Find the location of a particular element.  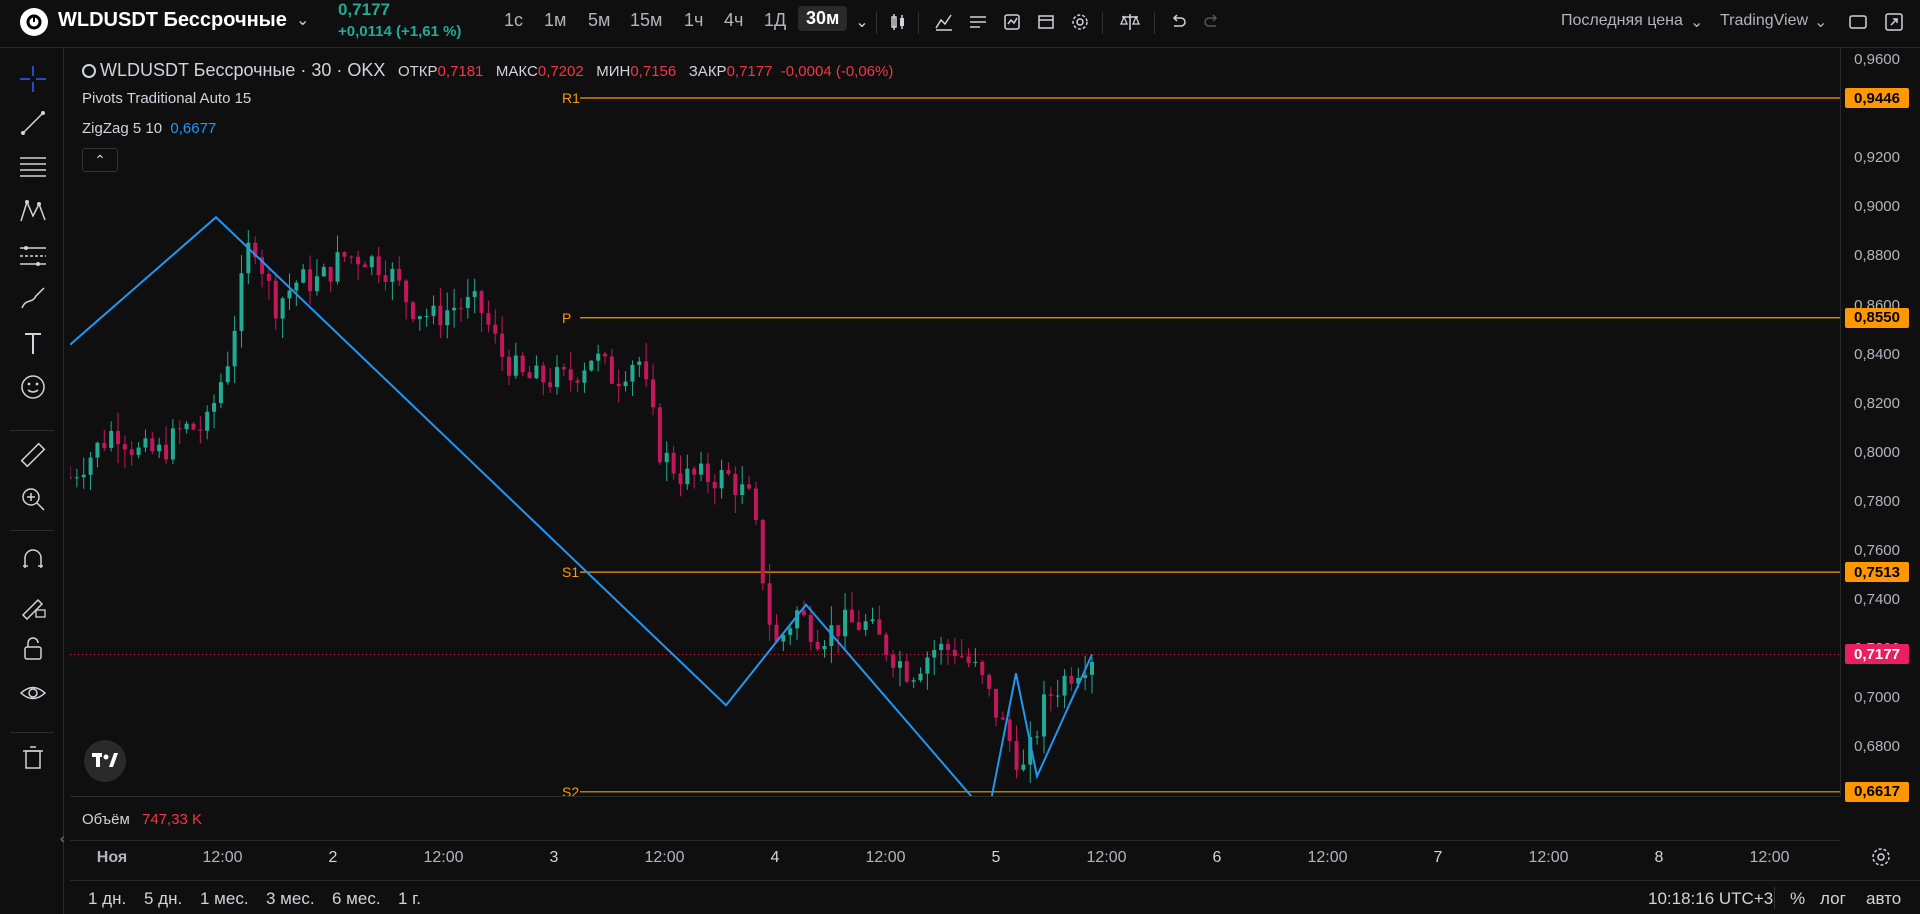

range-1y: 1 г. is located at coordinates (409, 899).